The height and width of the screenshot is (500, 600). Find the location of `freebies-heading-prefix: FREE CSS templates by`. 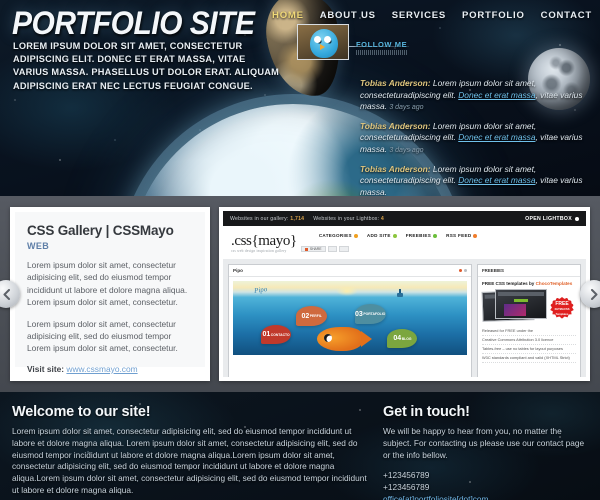

freebies-heading-prefix: FREE CSS templates by is located at coordinates (509, 283).